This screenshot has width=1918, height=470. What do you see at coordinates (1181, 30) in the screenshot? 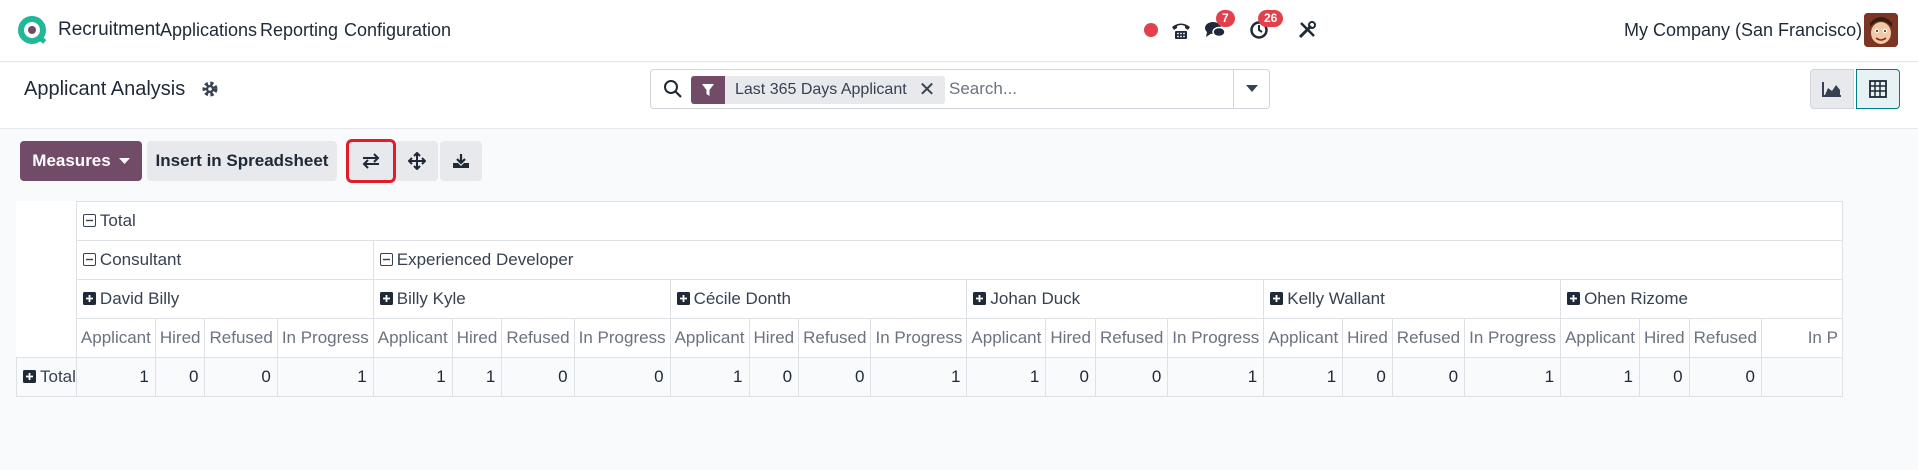
I see `phone-icon` at bounding box center [1181, 30].